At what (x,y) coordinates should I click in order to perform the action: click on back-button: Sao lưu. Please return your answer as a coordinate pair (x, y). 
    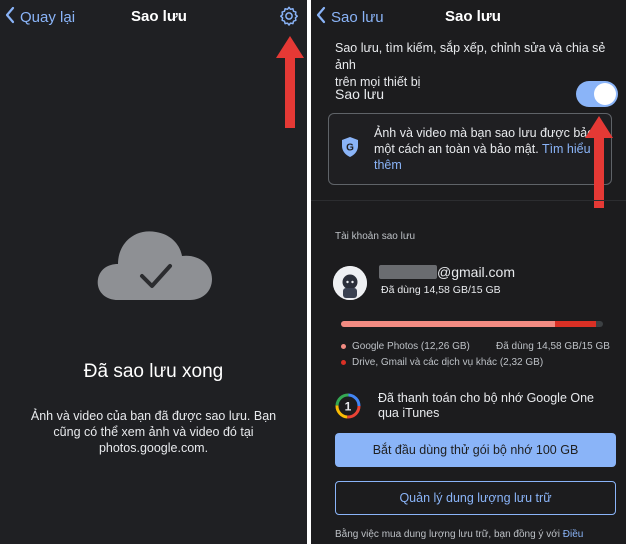
    Looking at the image, I should click on (349, 17).